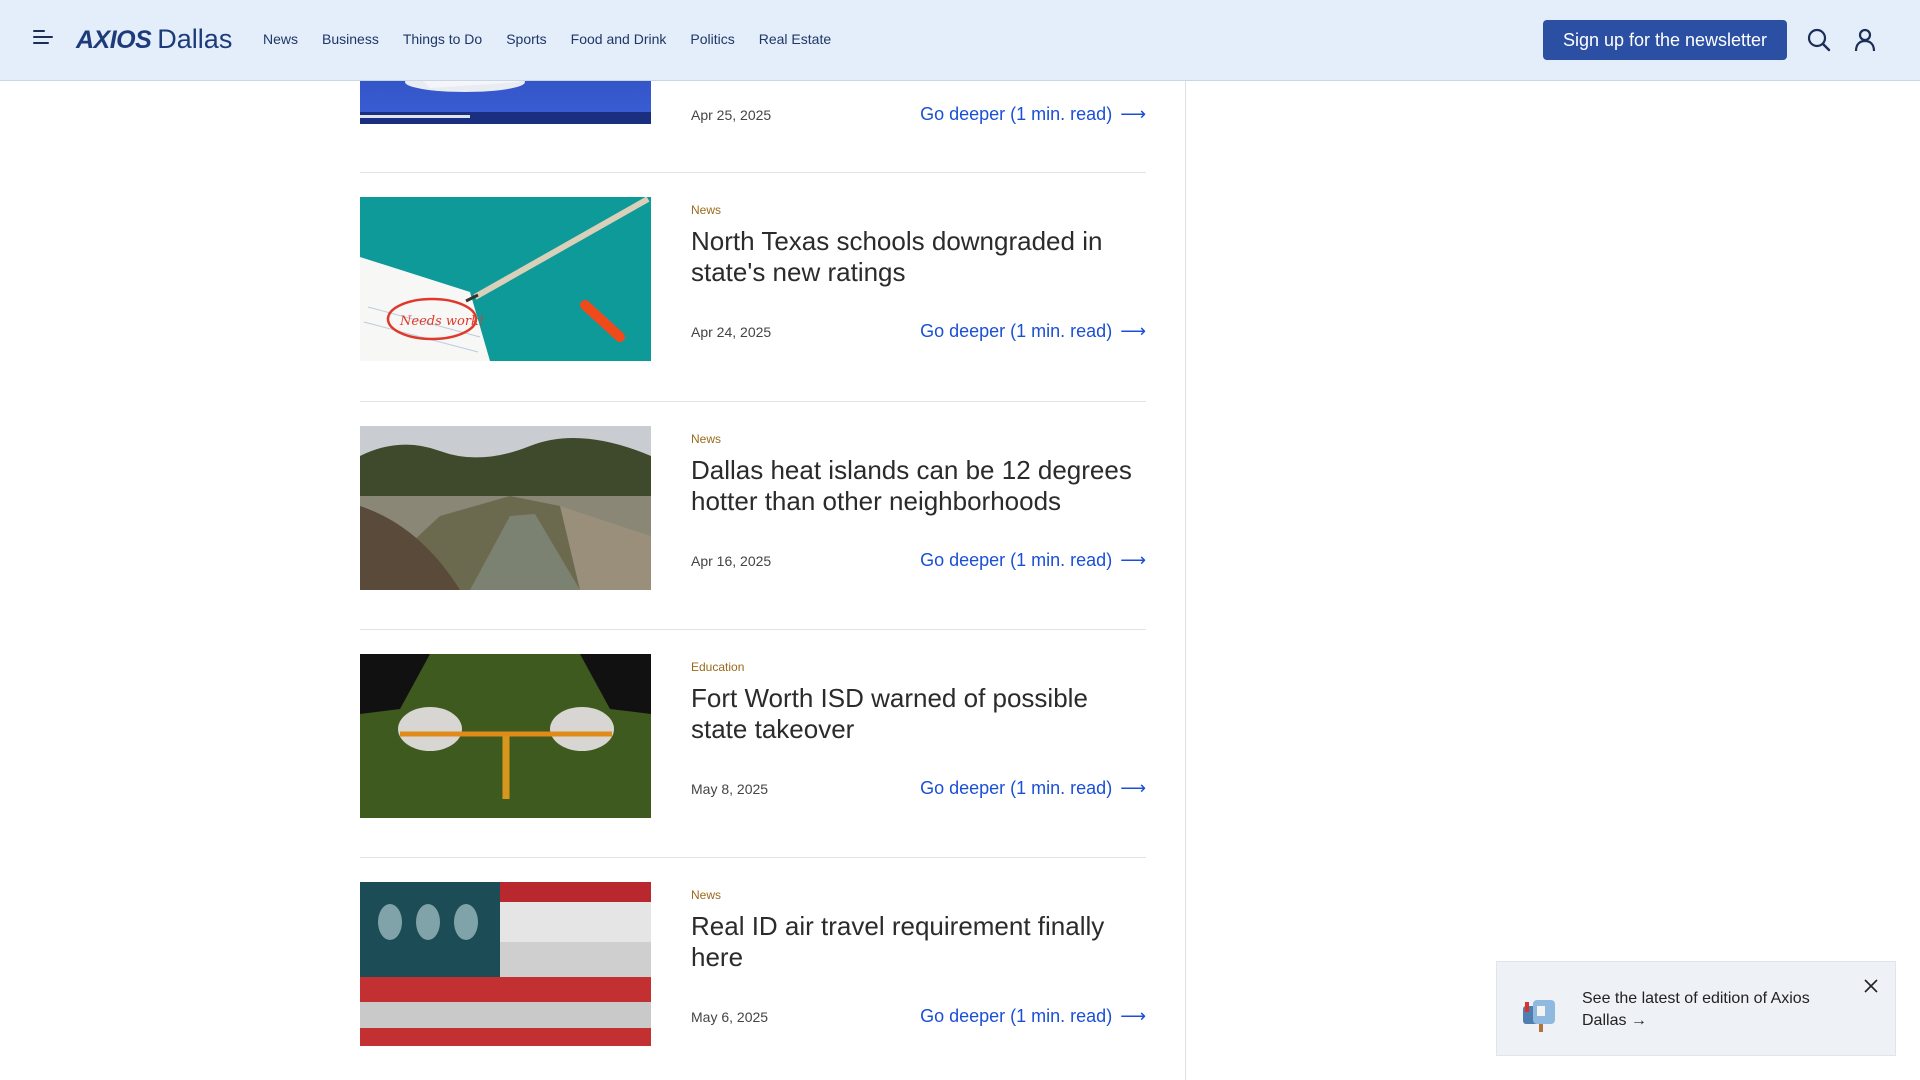 Image resolution: width=1920 pixels, height=1080 pixels. I want to click on nav-food-and-drink: Food and Drink, so click(619, 39).